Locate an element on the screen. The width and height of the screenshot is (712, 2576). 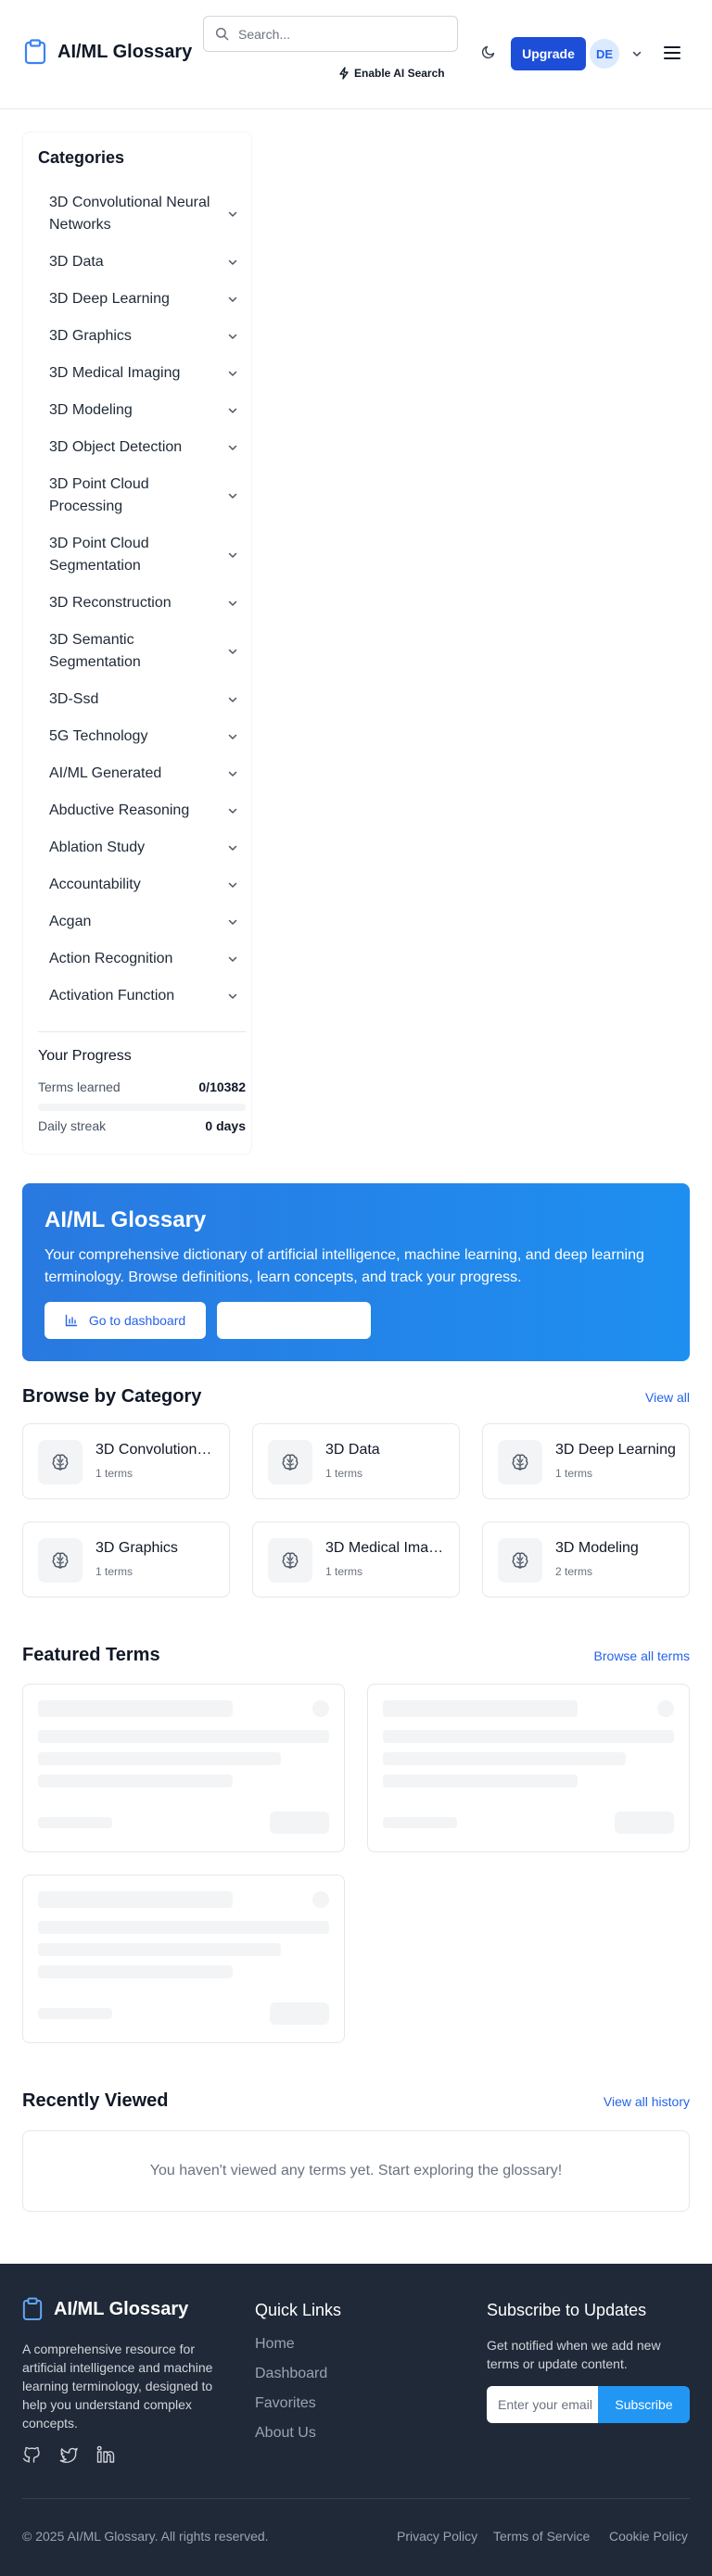
category-card: 3D Deep Learning 1 terms is located at coordinates (586, 1461).